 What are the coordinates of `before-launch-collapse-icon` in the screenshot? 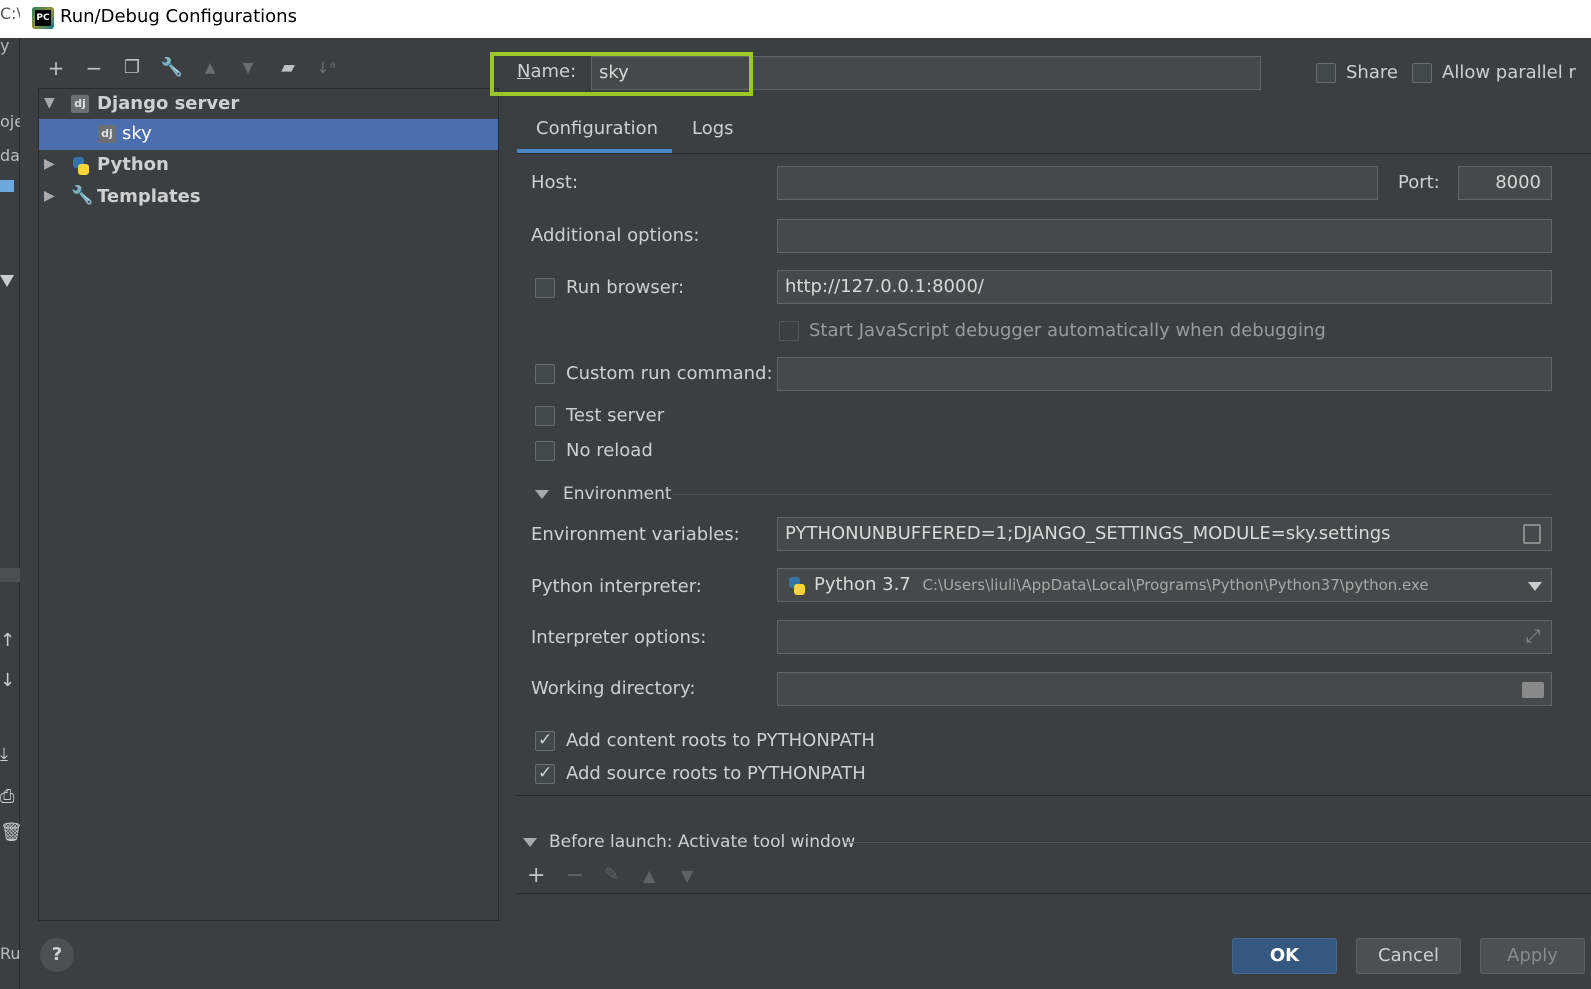 It's located at (530, 842).